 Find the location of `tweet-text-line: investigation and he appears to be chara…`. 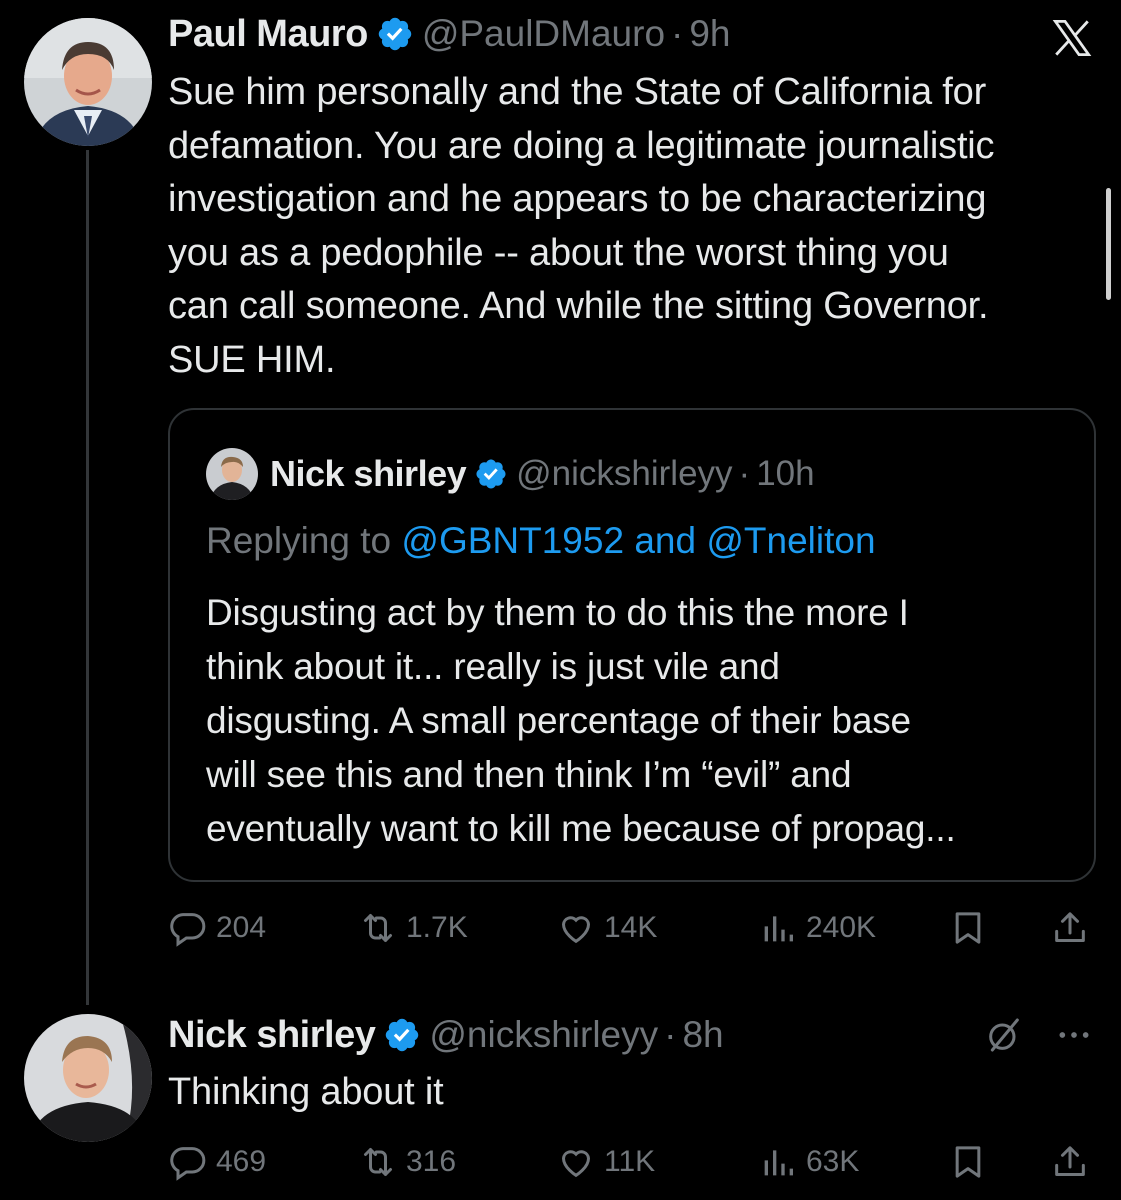

tweet-text-line: investigation and he appears to be chara… is located at coordinates (577, 199).